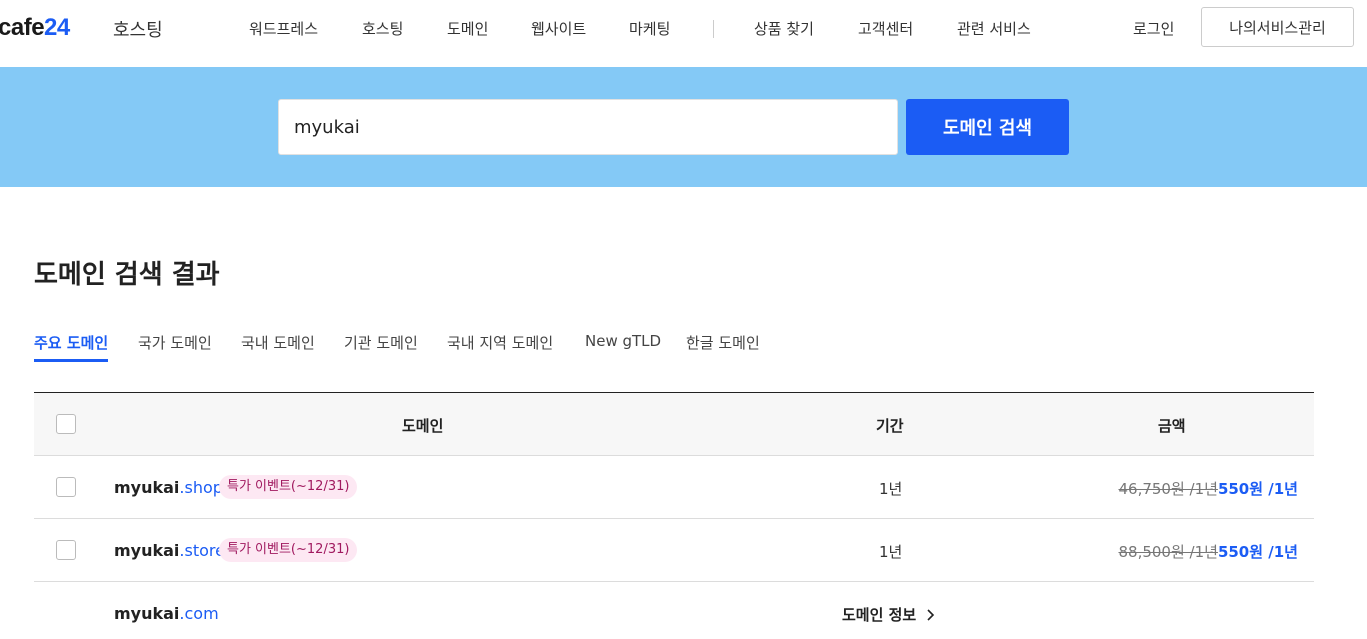  I want to click on domain-search-input, so click(588, 127).